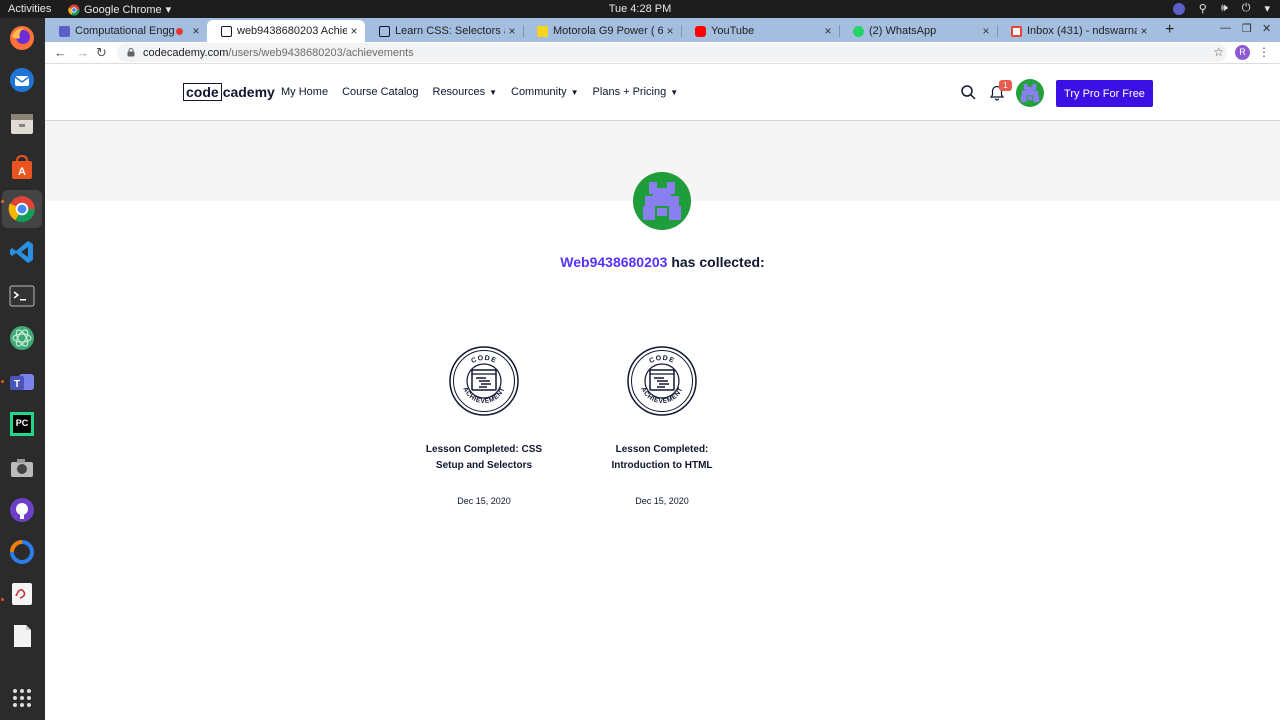 Image resolution: width=1280 pixels, height=720 pixels. What do you see at coordinates (22, 636) in the screenshot?
I see `document-icon` at bounding box center [22, 636].